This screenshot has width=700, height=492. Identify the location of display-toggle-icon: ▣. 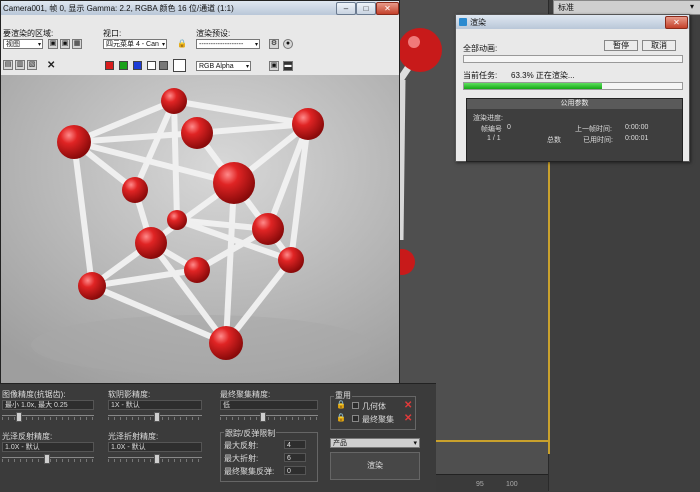
(274, 66).